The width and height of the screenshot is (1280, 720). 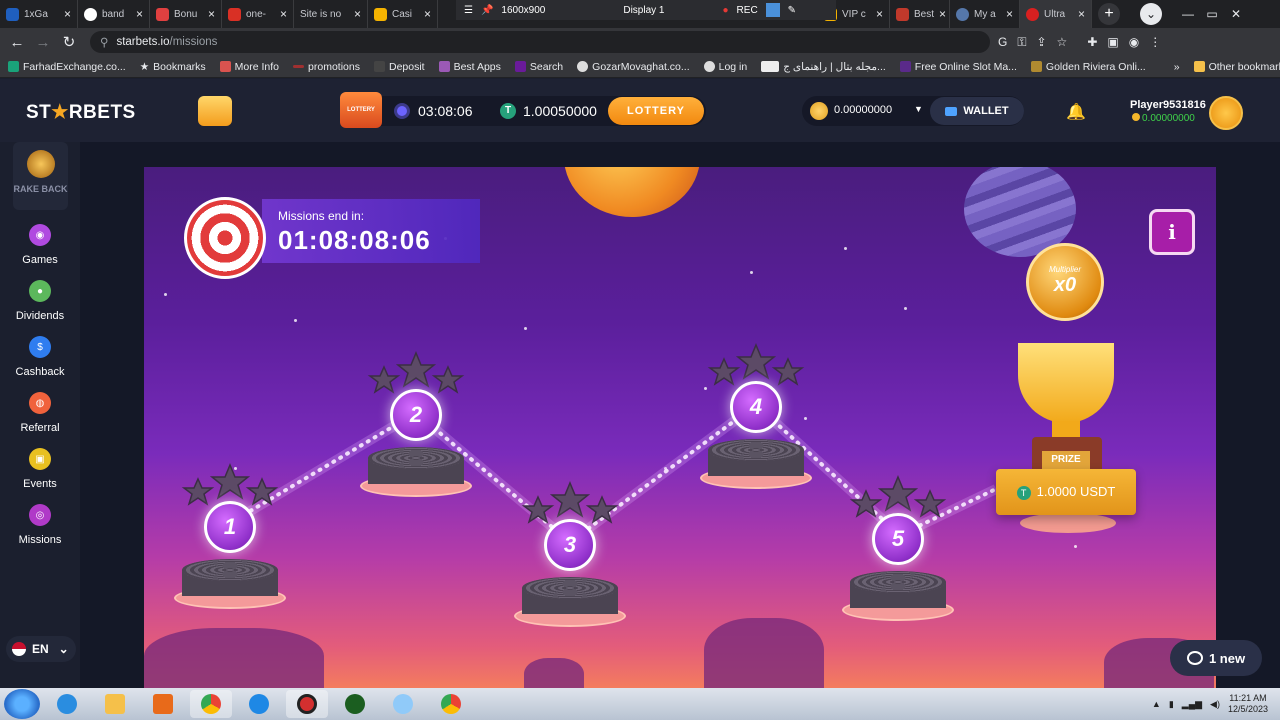 I want to click on bookmark-item: promotions, so click(x=326, y=67).